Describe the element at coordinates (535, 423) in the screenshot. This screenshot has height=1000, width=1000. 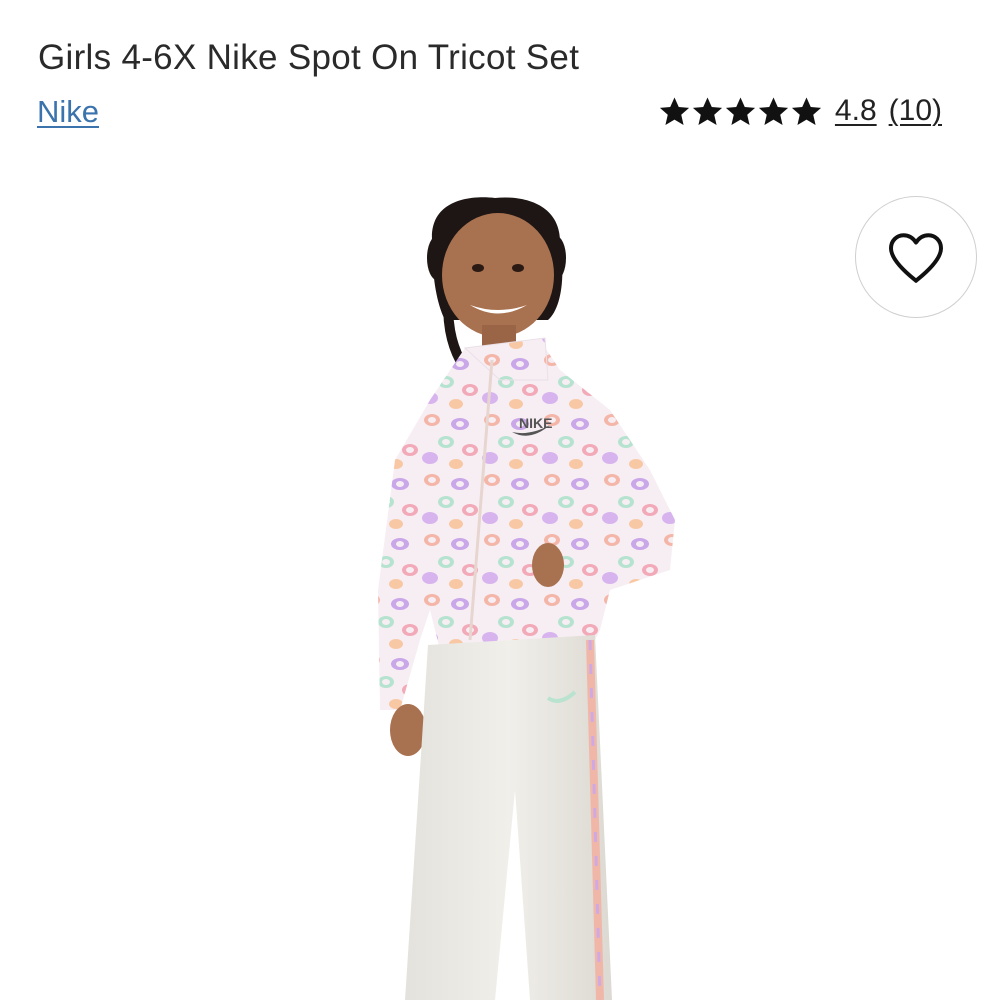
I see `jacket-logo-text: NIKE` at that location.